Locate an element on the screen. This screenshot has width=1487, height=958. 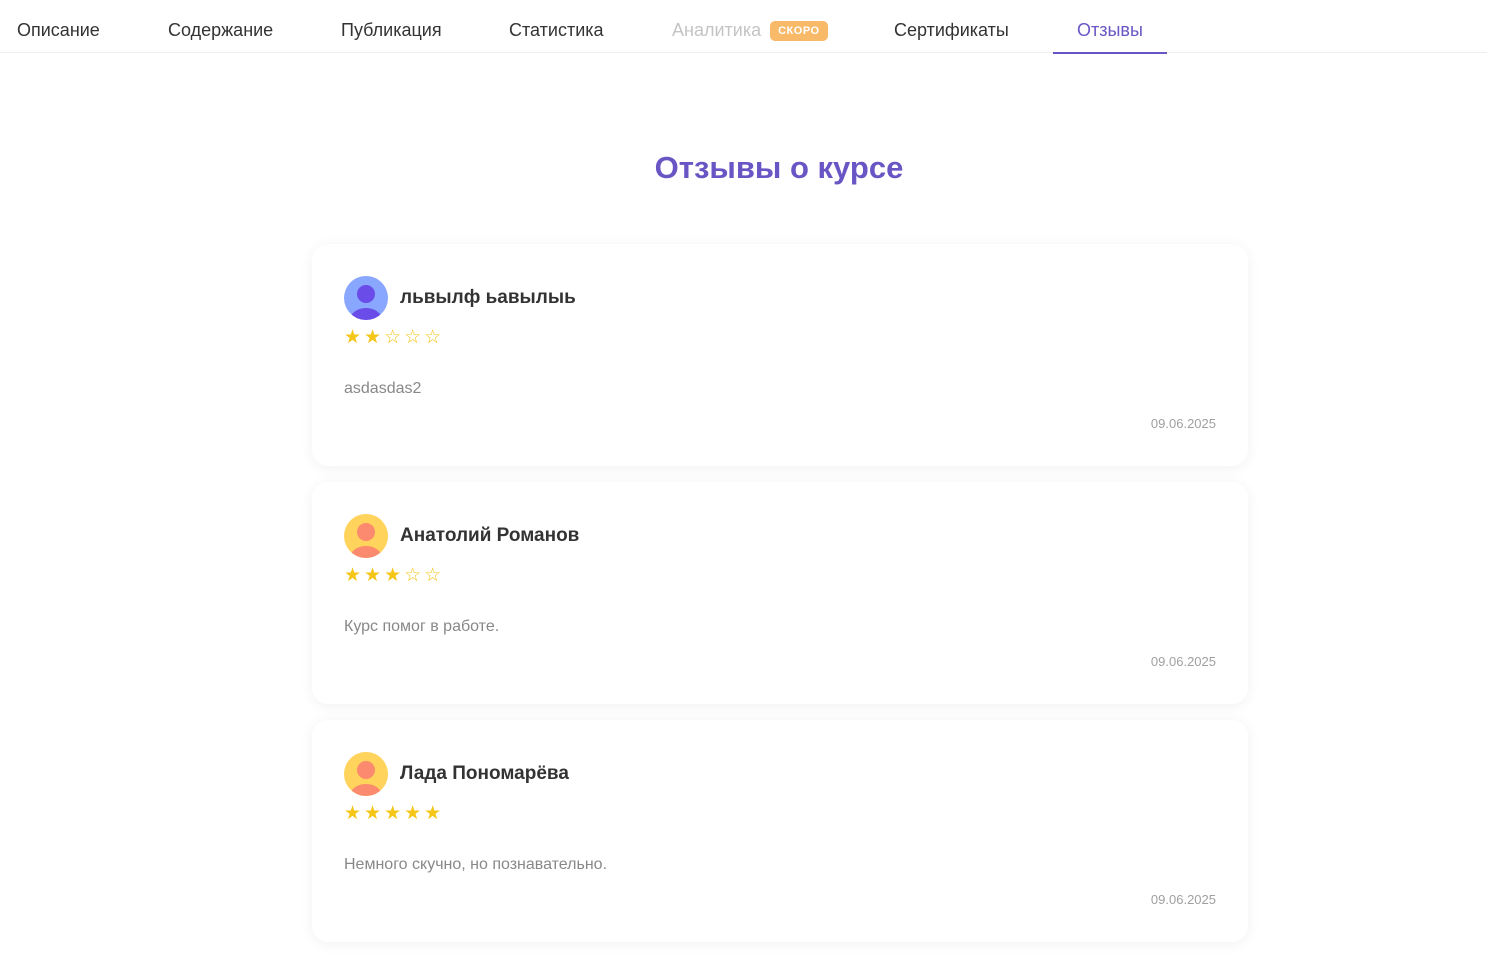
coming-soon-badge: СКОРО is located at coordinates (799, 31).